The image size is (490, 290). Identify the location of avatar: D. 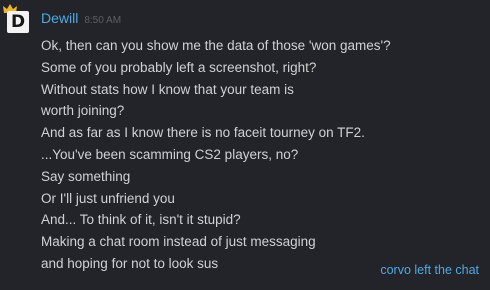
(17, 19).